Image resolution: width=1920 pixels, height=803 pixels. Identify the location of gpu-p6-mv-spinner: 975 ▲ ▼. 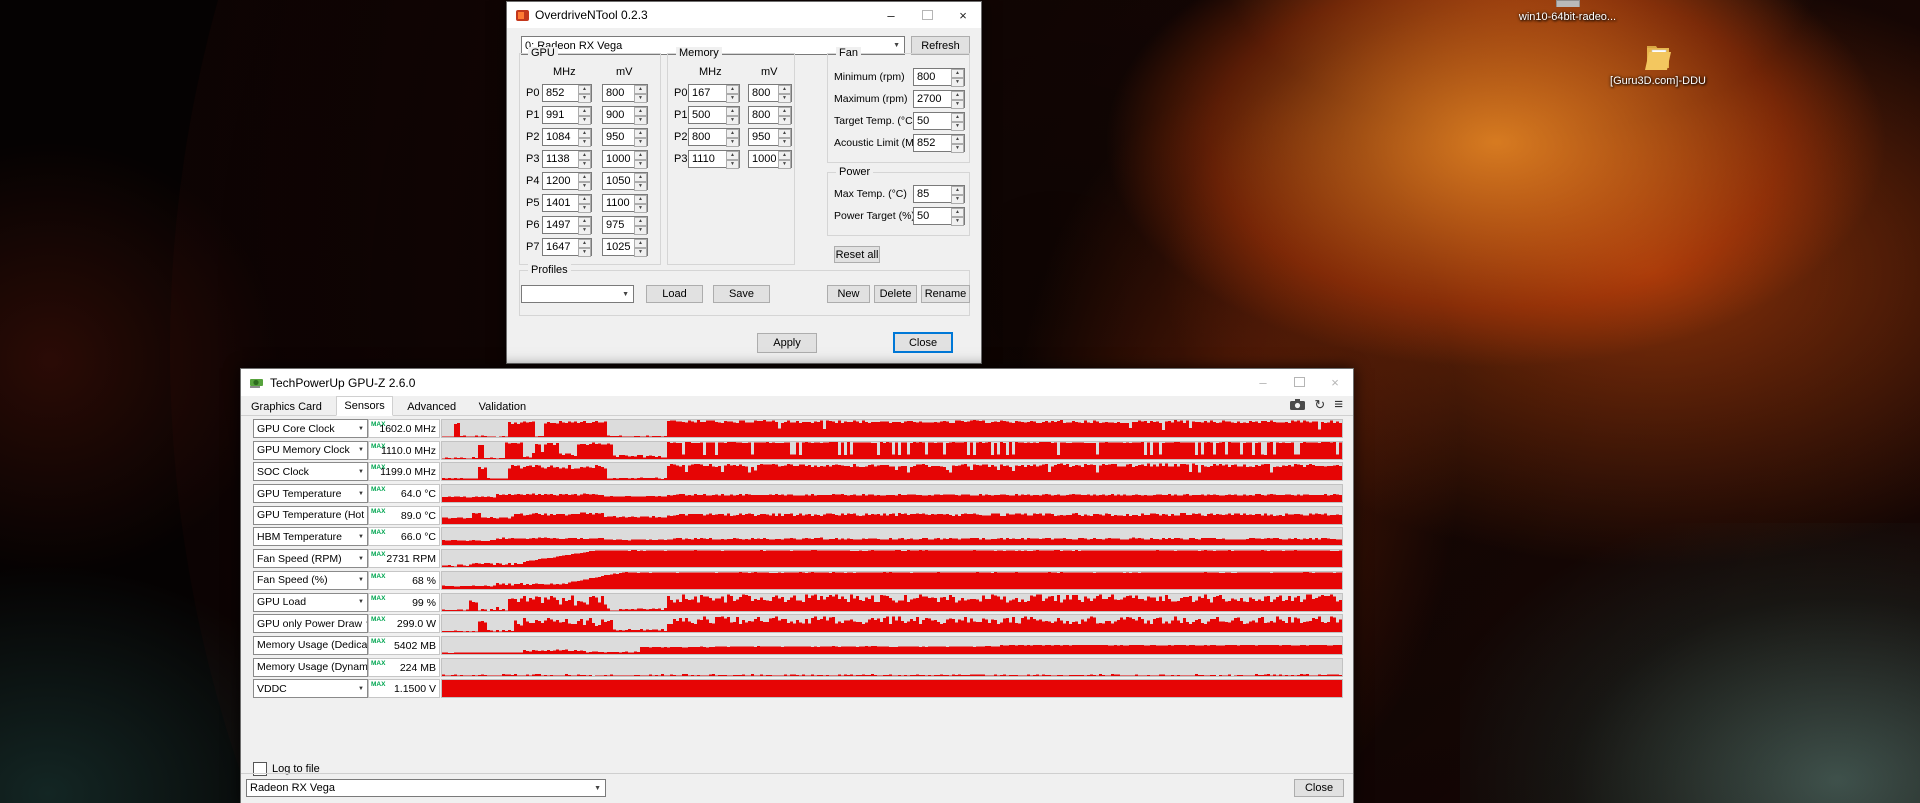
(625, 225).